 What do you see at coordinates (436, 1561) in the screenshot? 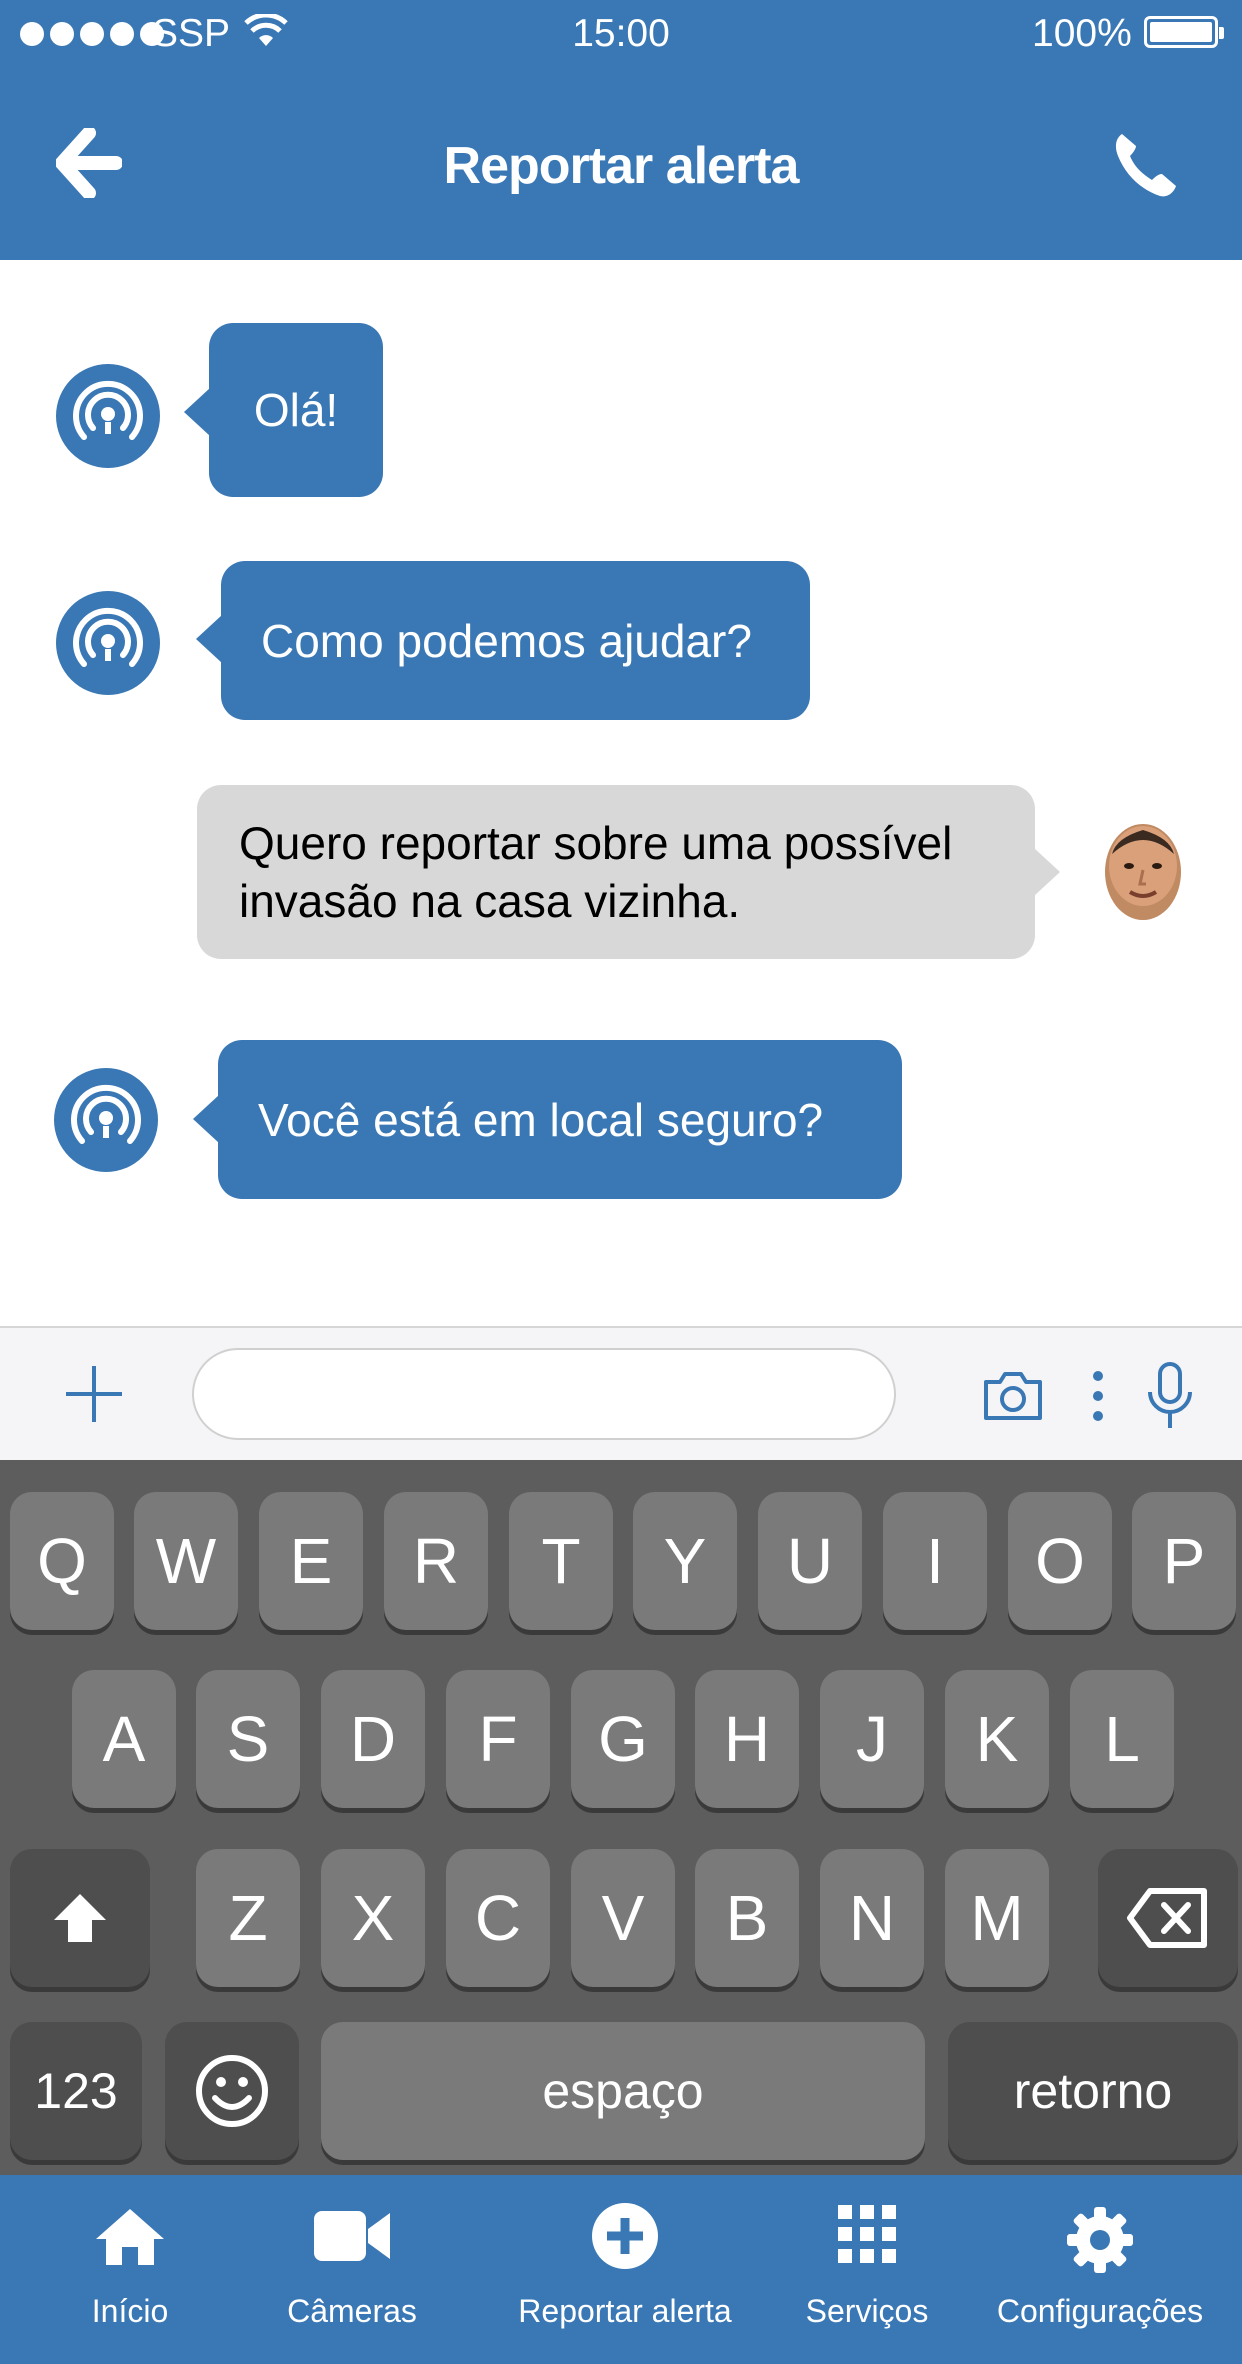
I see `key-r: R` at bounding box center [436, 1561].